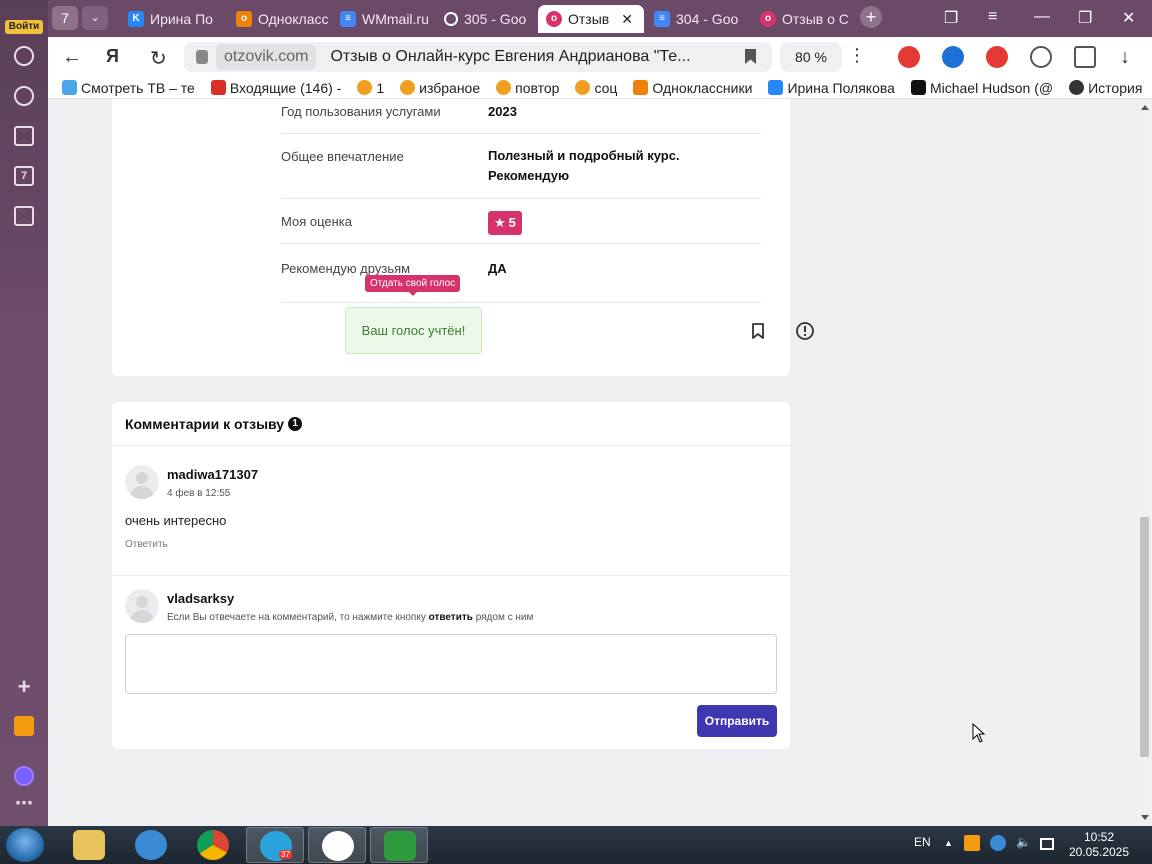  What do you see at coordinates (596, 88) in the screenshot?
I see `bookmark-soc: соц` at bounding box center [596, 88].